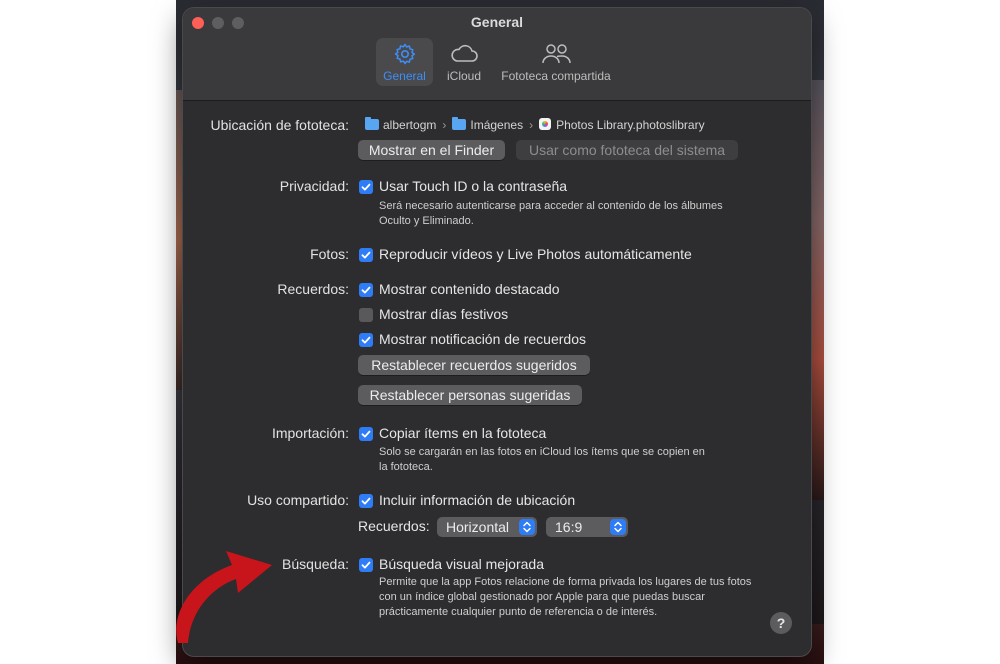 The image size is (1000, 664). What do you see at coordinates (545, 124) in the screenshot?
I see `photos-library-icon` at bounding box center [545, 124].